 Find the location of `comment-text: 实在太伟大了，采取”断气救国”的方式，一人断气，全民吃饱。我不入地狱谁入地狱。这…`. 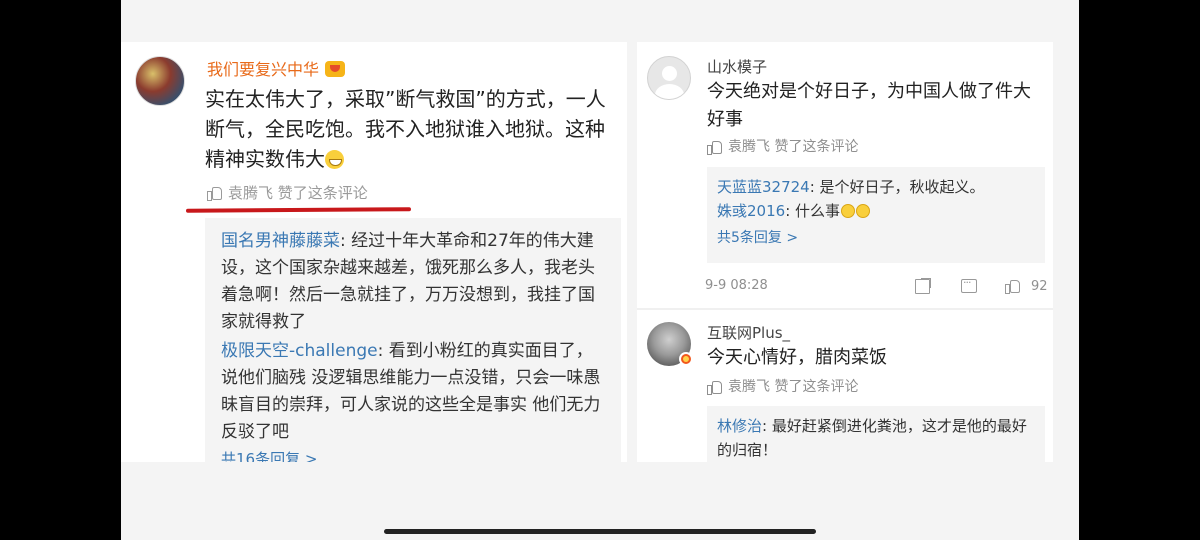

comment-text: 实在太伟大了，采取”断气救国”的方式，一人断气，全民吃饱。我不入地狱谁入地狱。这… is located at coordinates (412, 129).